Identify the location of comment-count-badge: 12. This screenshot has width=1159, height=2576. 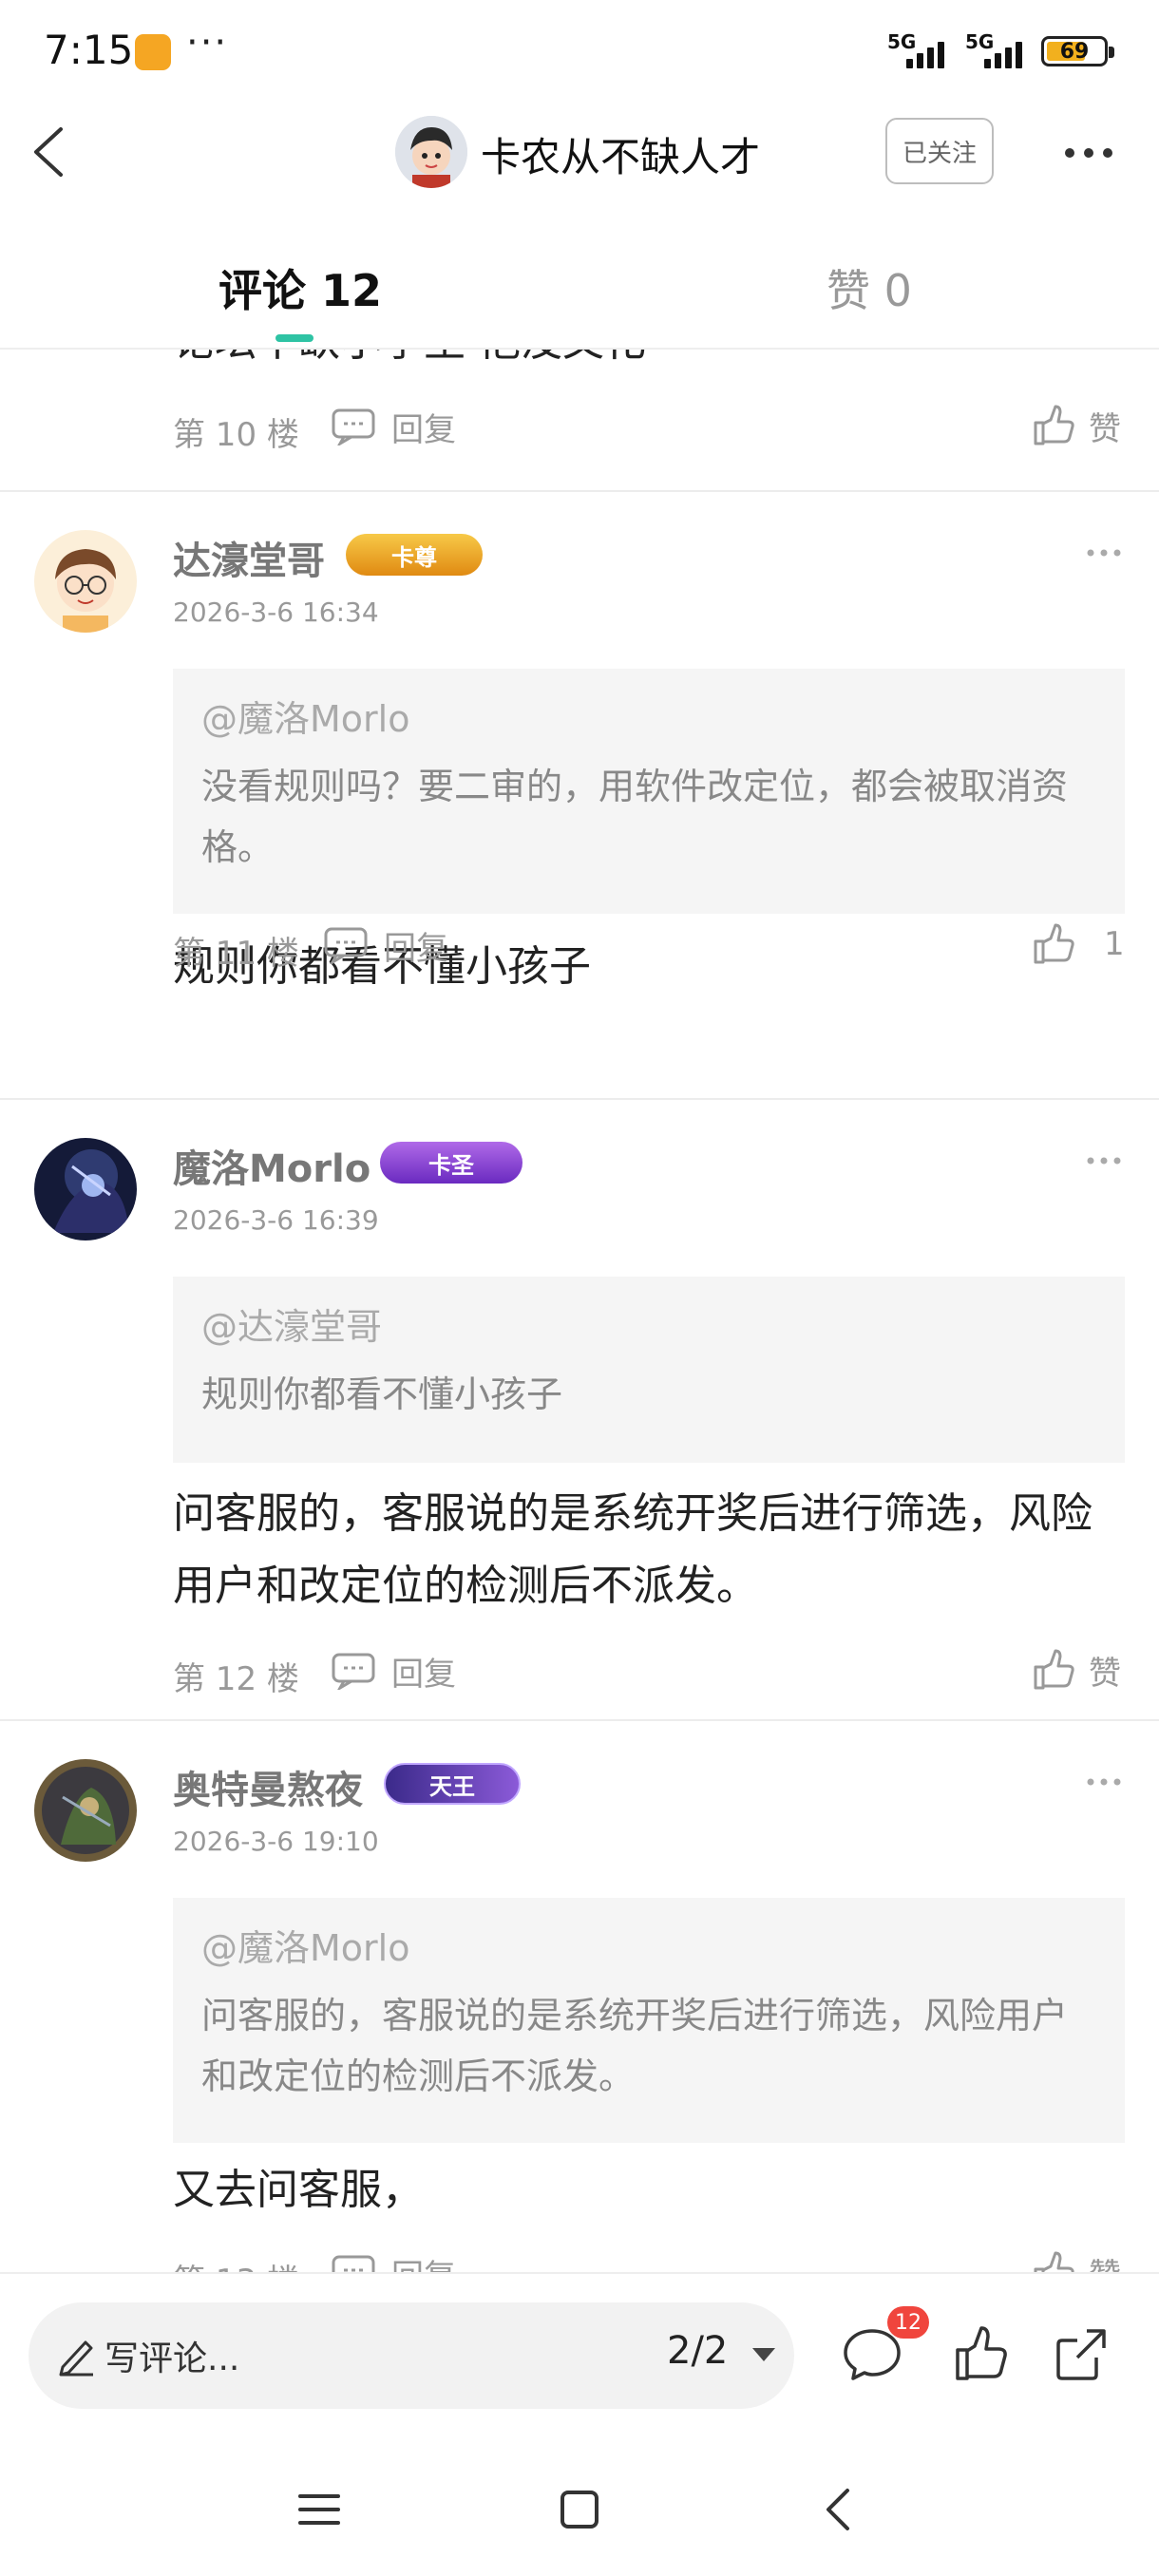
(908, 2322).